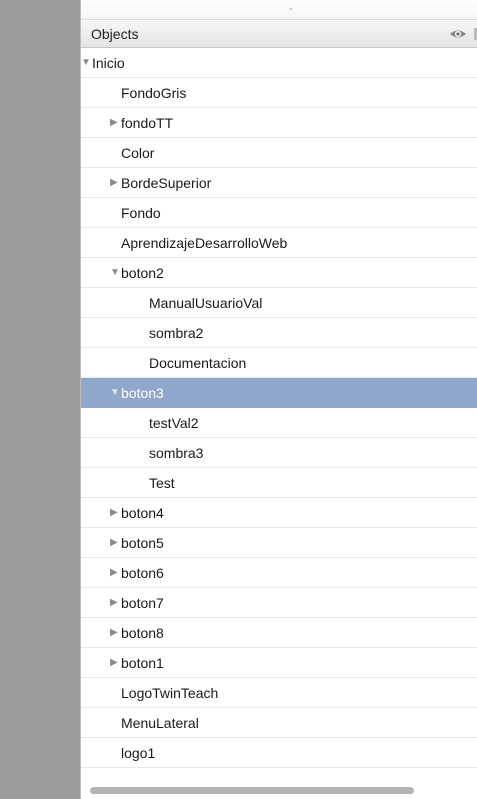  I want to click on tree-row: ManualUsuarioVal, so click(279, 303).